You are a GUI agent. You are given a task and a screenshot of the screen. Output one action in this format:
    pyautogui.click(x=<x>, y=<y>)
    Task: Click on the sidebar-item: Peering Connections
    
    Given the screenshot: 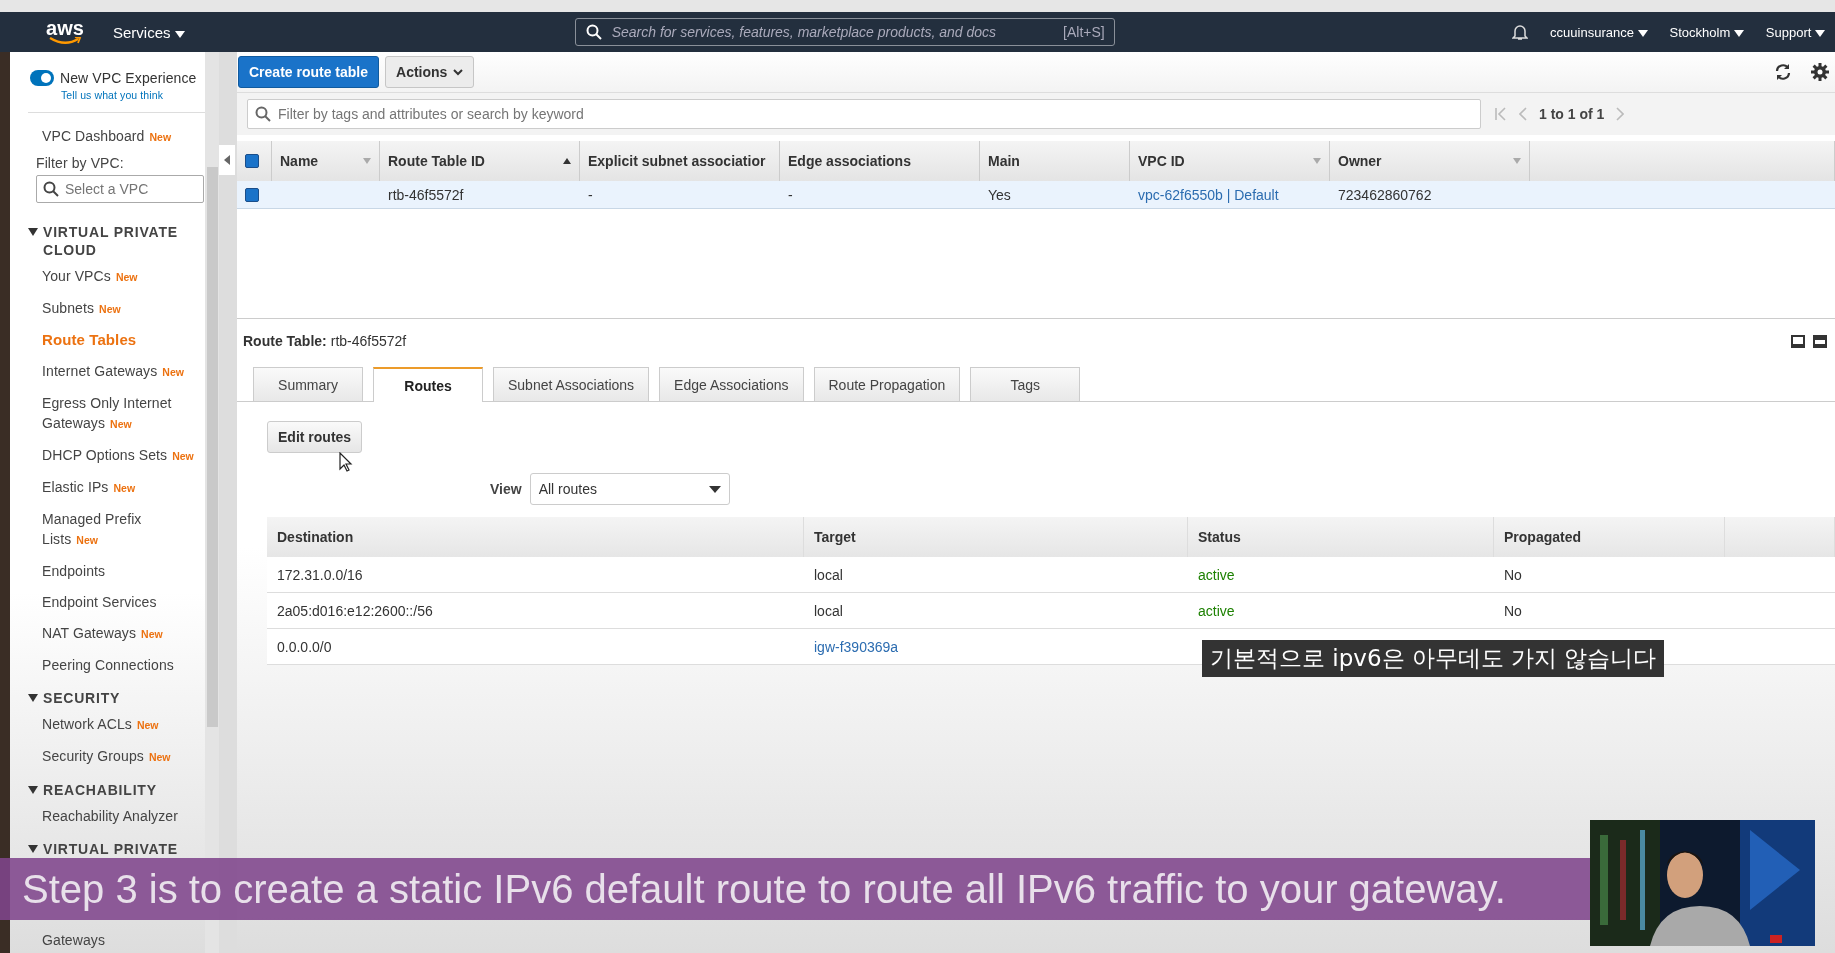 What is the action you would take?
    pyautogui.click(x=107, y=665)
    